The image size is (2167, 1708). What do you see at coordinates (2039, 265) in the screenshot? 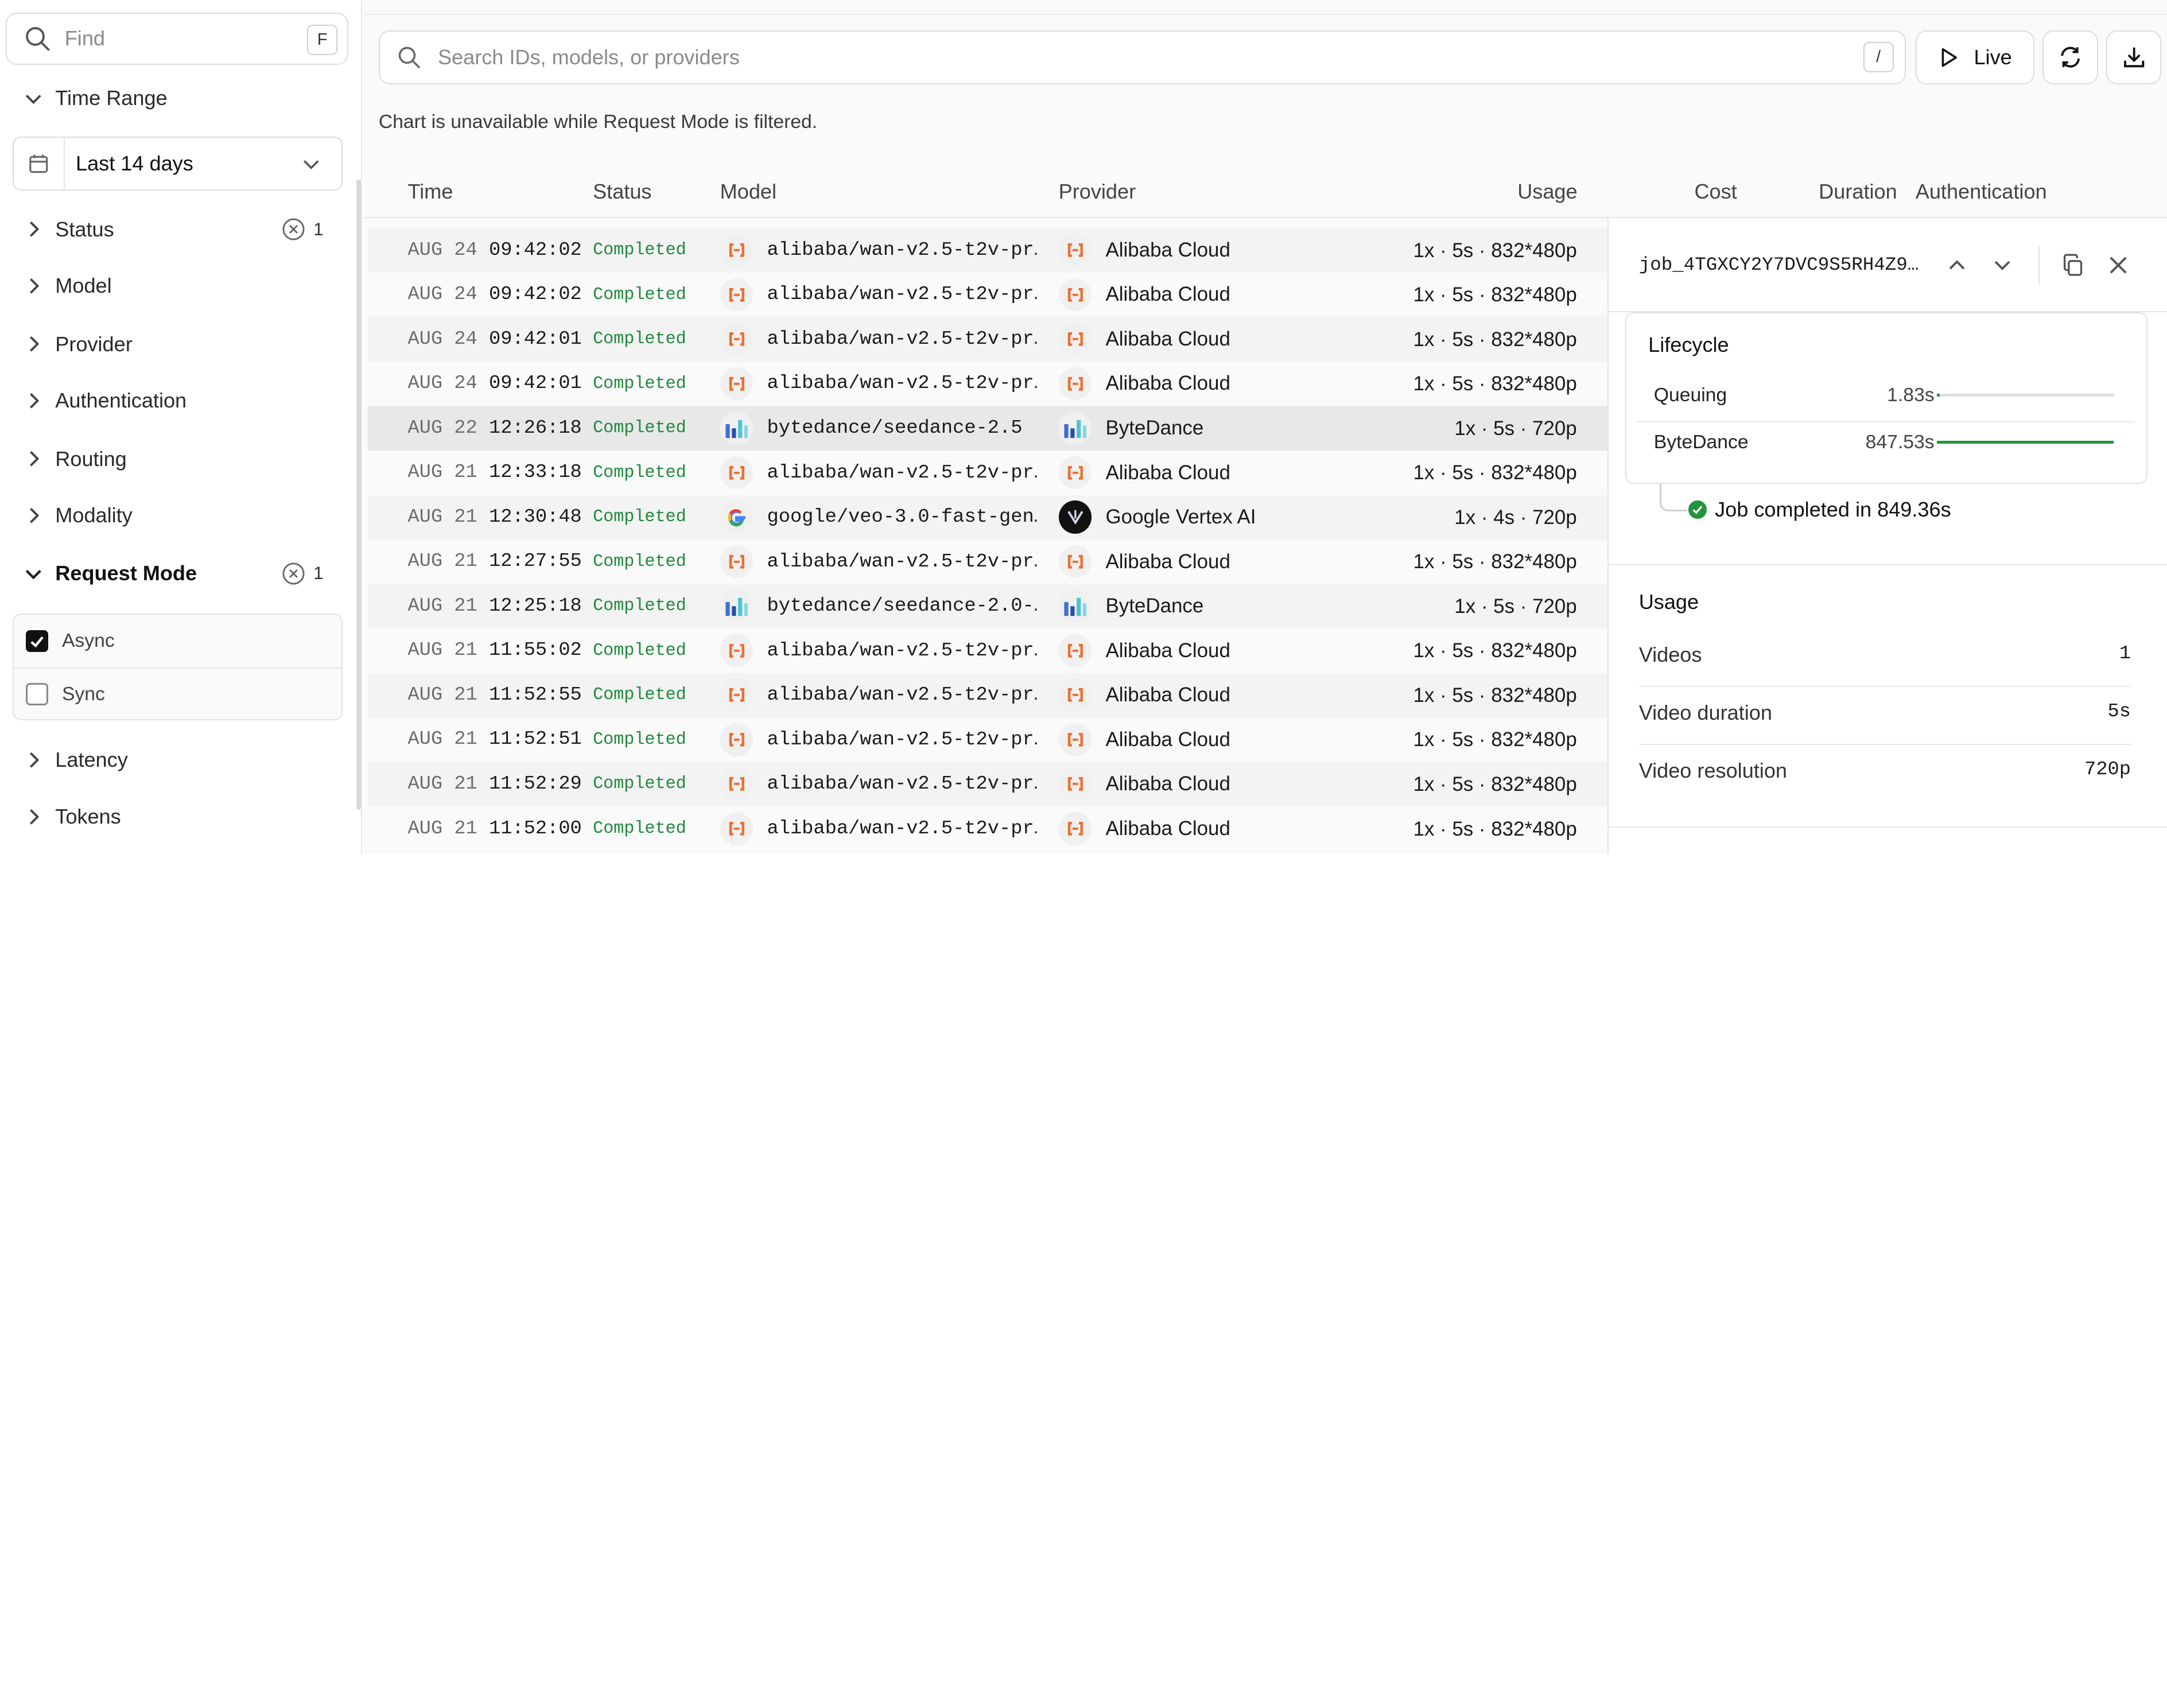
I see `divider` at bounding box center [2039, 265].